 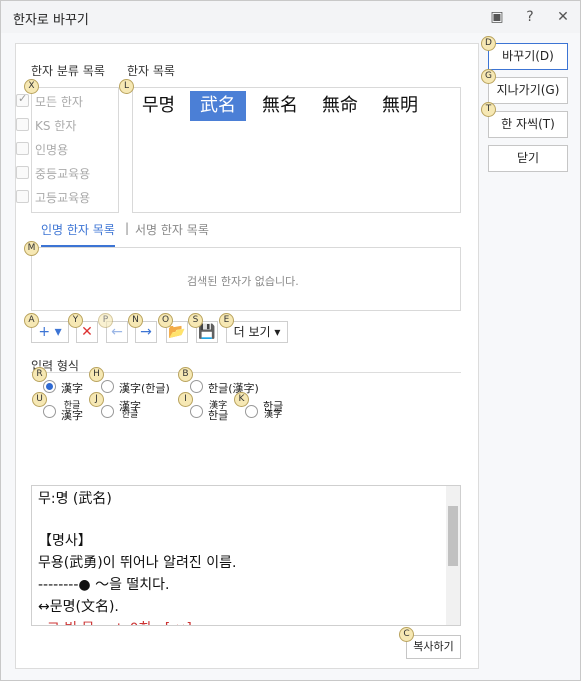 What do you see at coordinates (49, 101) in the screenshot?
I see `category-item: 모든 한자` at bounding box center [49, 101].